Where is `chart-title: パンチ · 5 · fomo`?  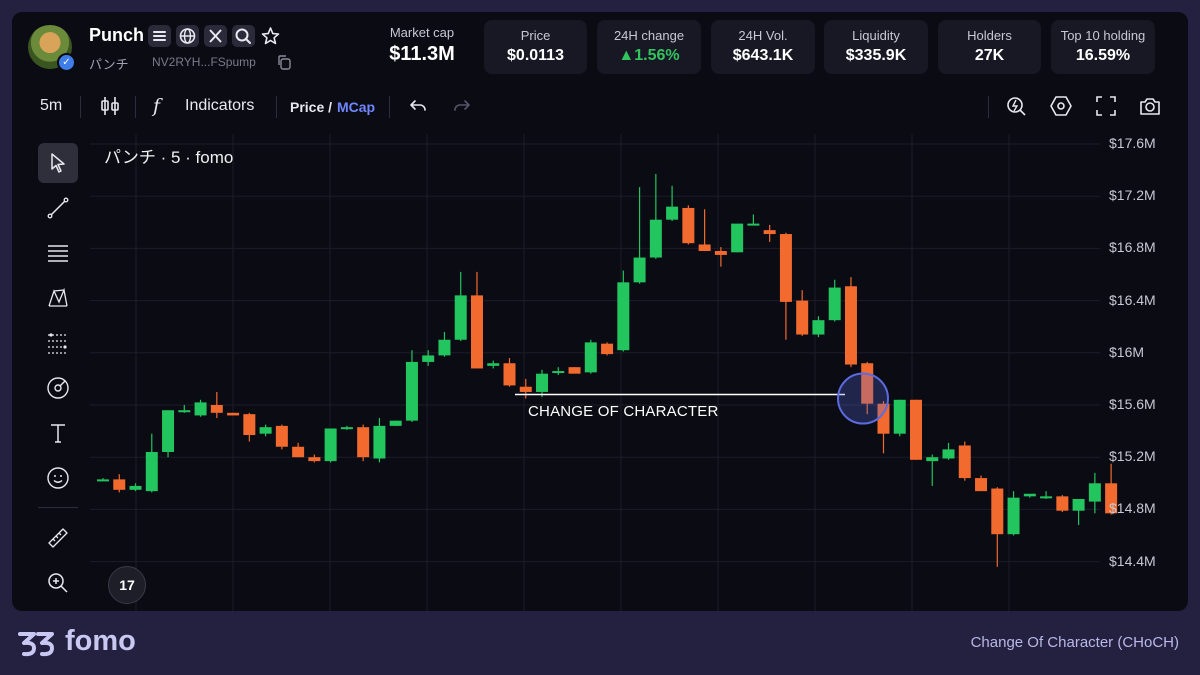
chart-title: パンチ · 5 · fomo is located at coordinates (169, 157).